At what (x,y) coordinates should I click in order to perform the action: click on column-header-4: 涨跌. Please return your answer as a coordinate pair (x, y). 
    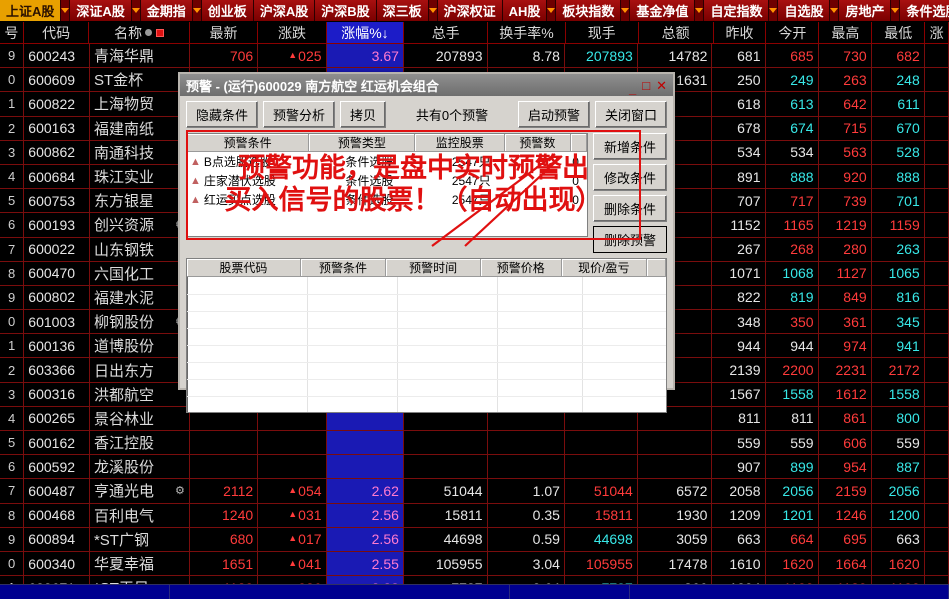
    Looking at the image, I should click on (292, 32).